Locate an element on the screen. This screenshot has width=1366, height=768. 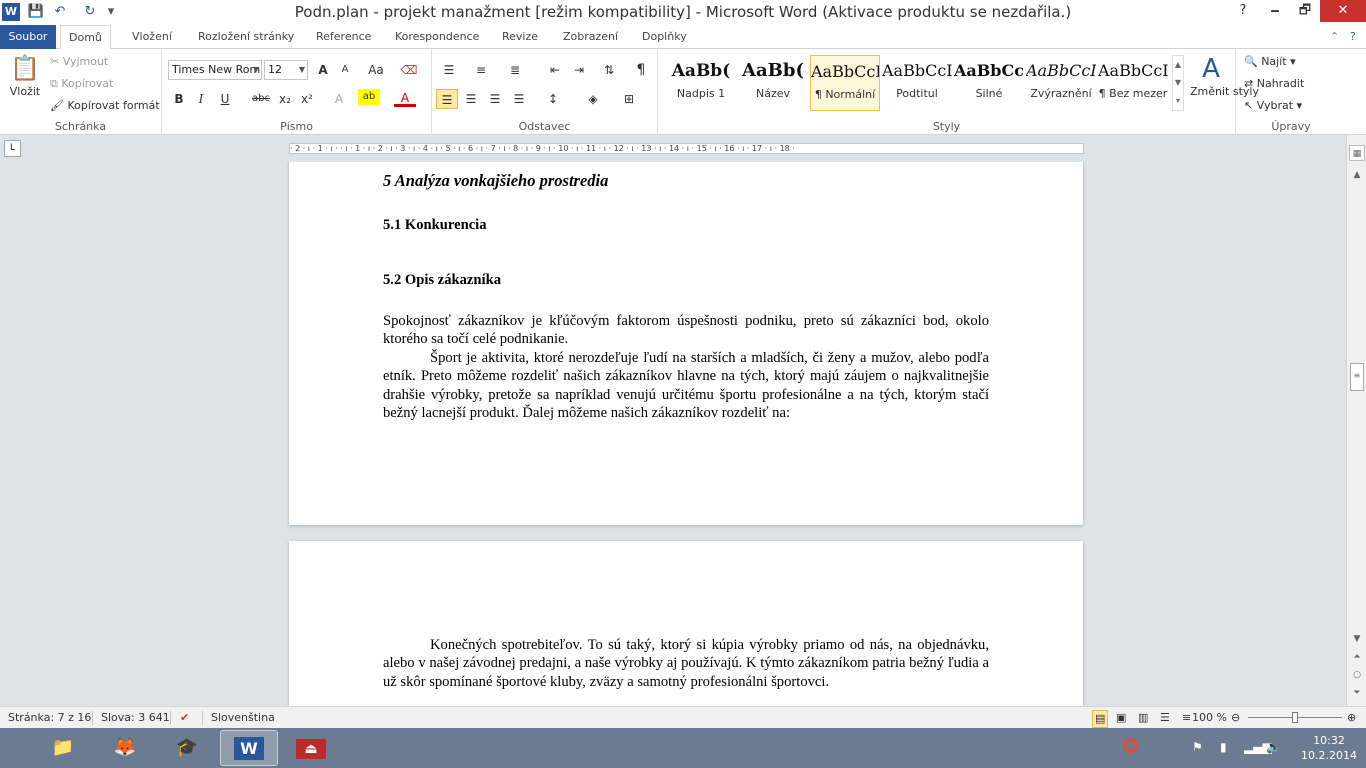
style-normal: AaBbCcI ¶ Normální is located at coordinates (845, 83).